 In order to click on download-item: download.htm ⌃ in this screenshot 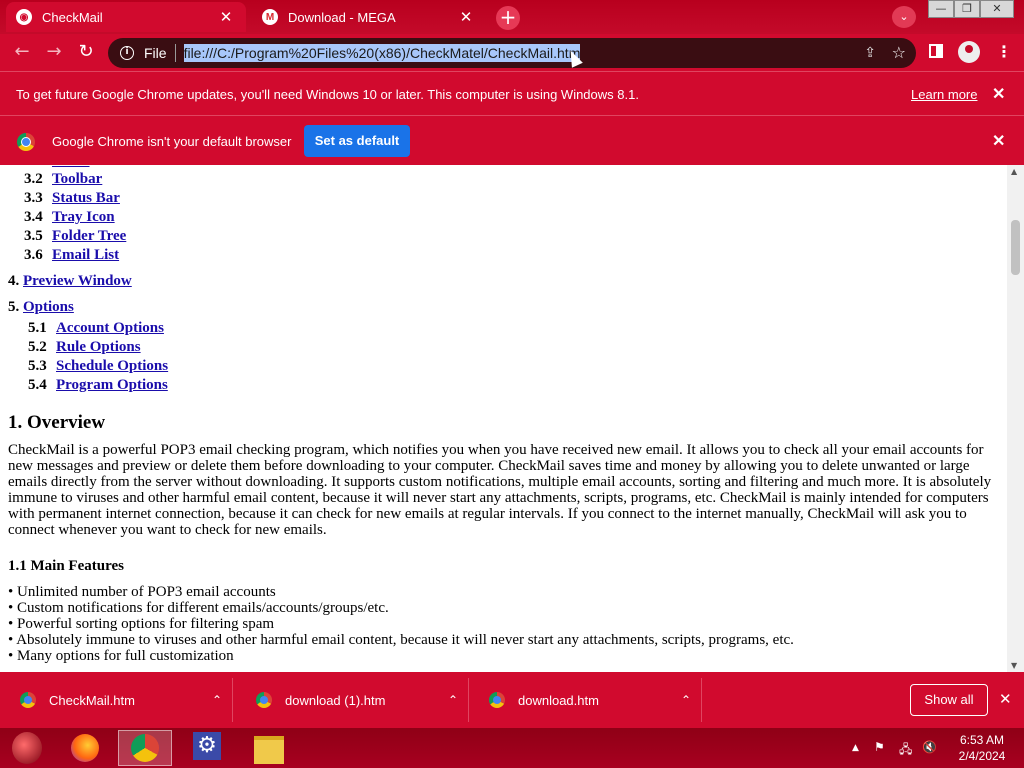, I will do `click(585, 700)`.